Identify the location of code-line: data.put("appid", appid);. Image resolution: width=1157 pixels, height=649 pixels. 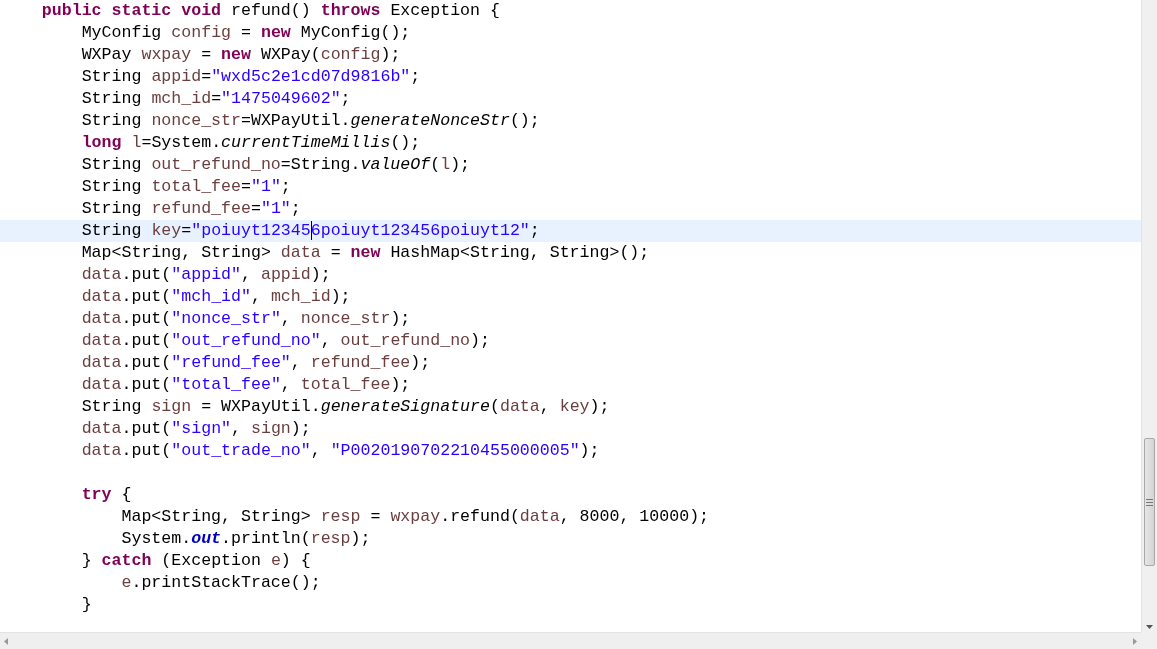
(206, 275).